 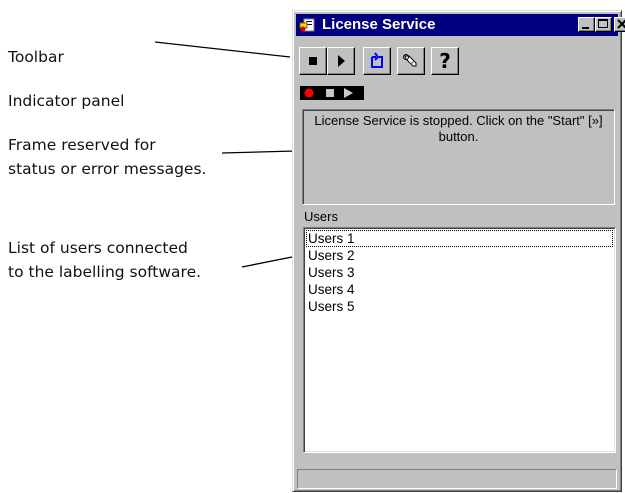 I want to click on refresh-icon, so click(x=377, y=60).